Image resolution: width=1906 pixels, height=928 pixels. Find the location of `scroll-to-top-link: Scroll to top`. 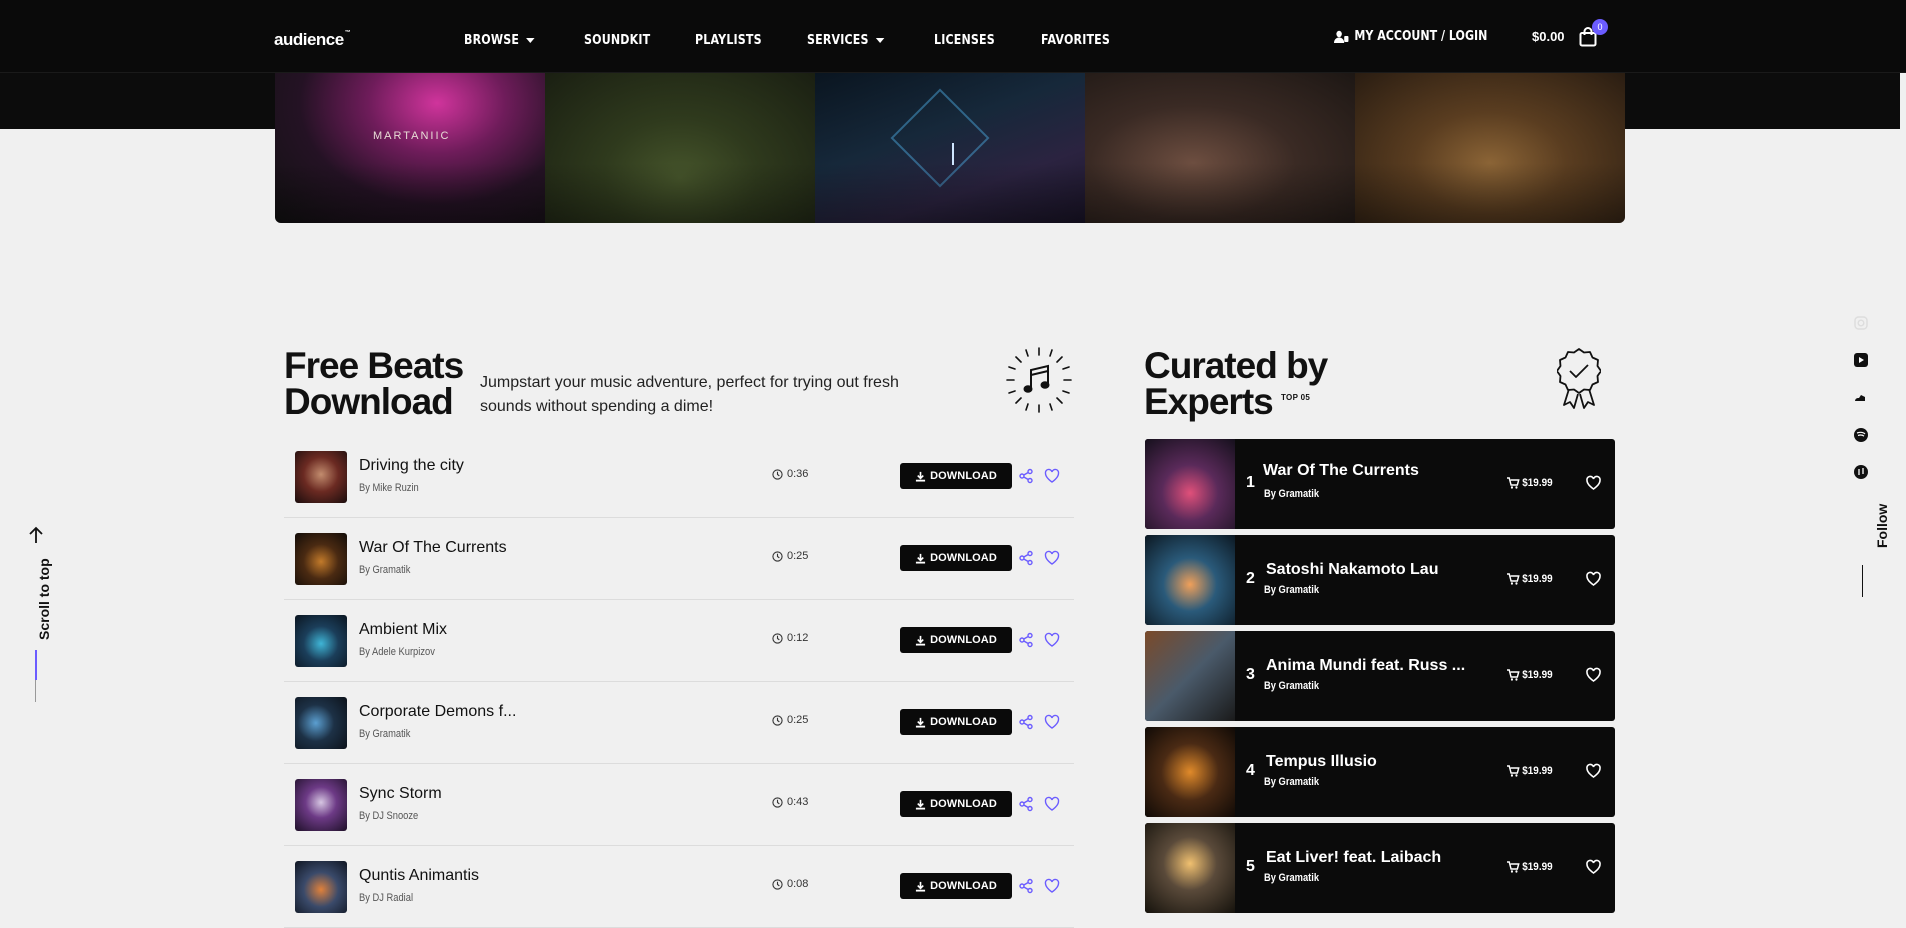

scroll-to-top-link: Scroll to top is located at coordinates (44, 599).